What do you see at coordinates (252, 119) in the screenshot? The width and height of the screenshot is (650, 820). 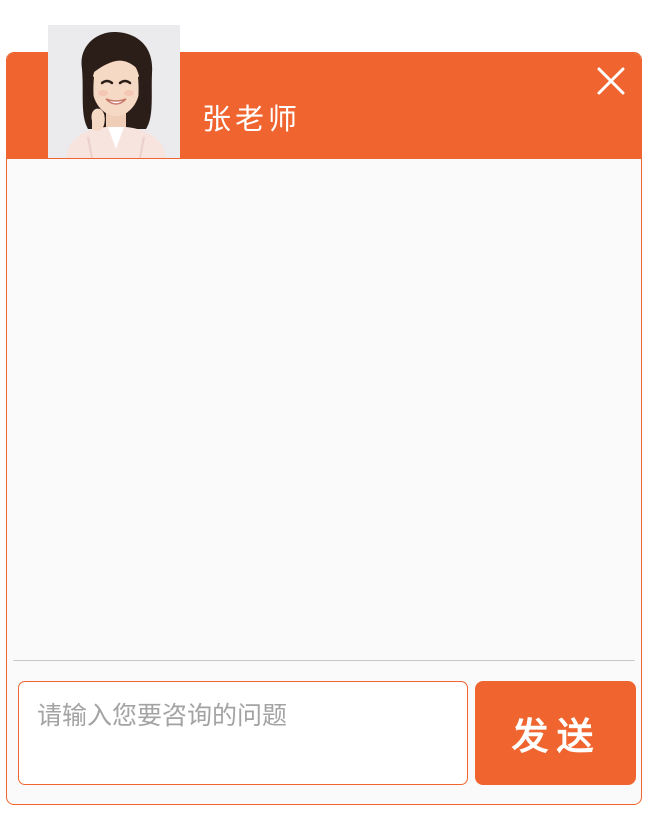 I see `teacher-name: 张老师` at bounding box center [252, 119].